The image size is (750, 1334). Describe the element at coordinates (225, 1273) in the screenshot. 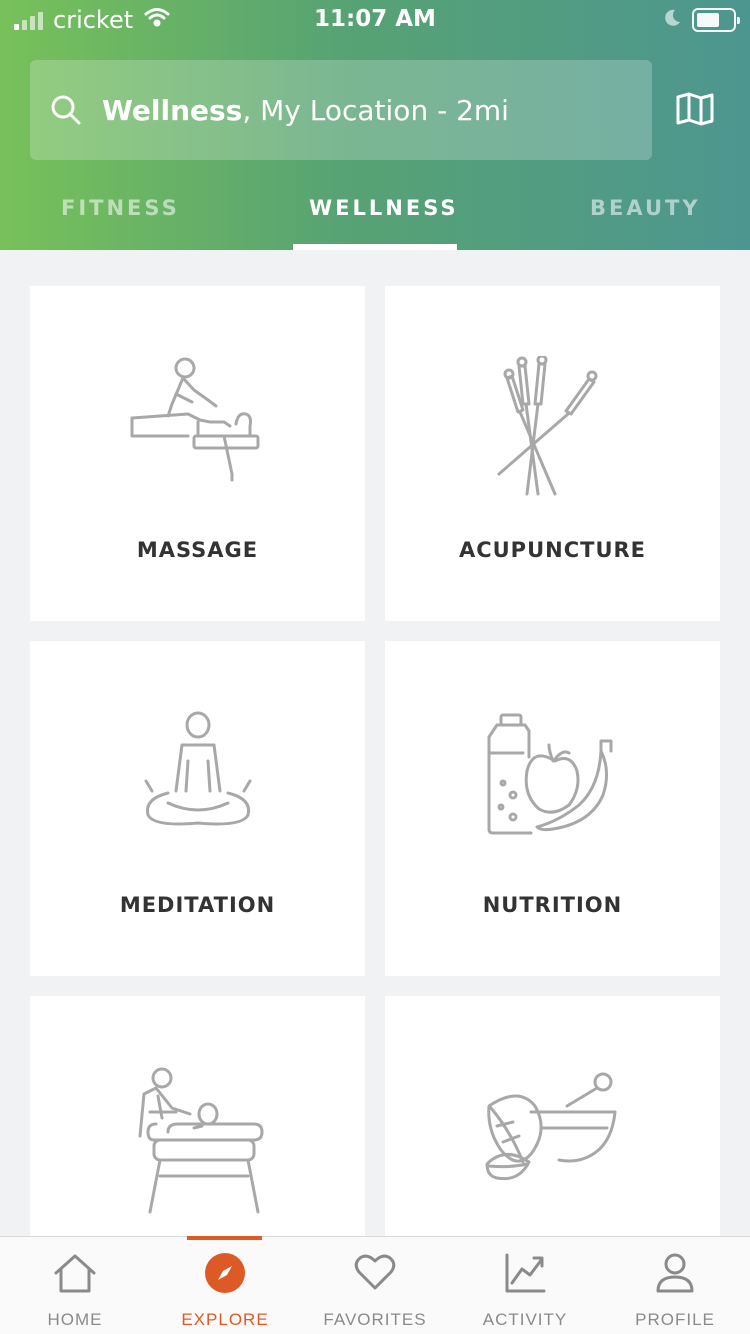

I see `compass-icon` at that location.